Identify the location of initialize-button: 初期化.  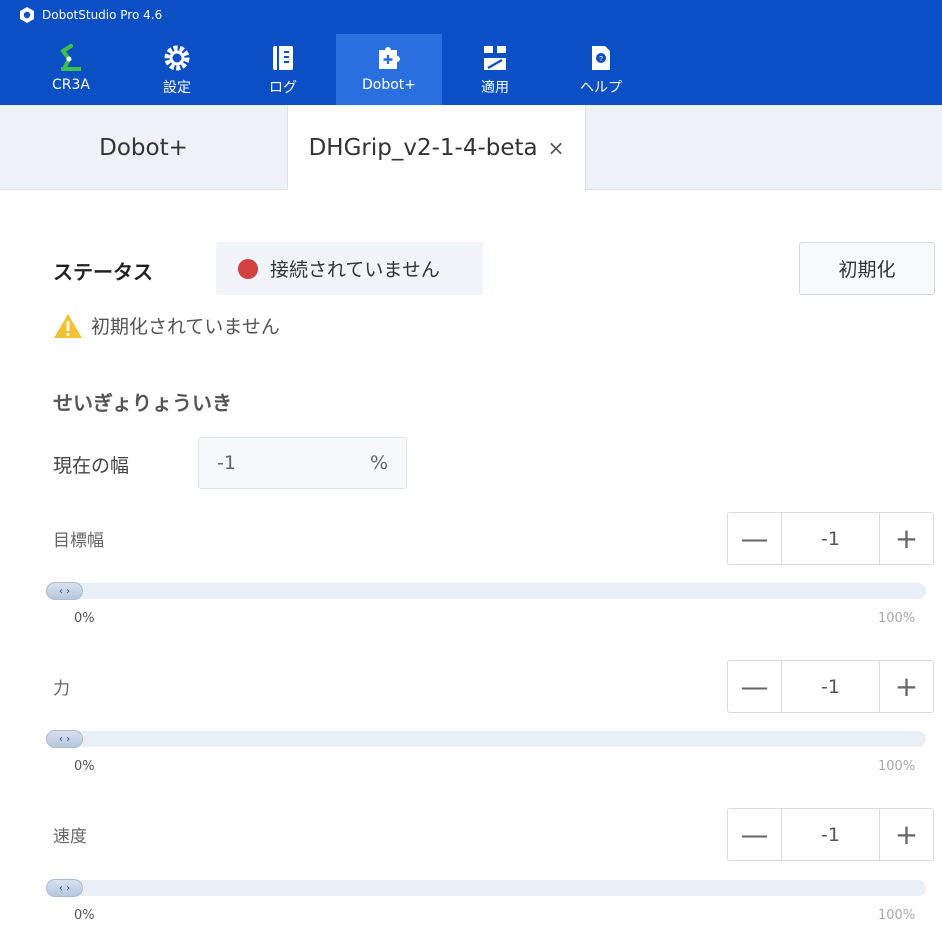
(867, 268).